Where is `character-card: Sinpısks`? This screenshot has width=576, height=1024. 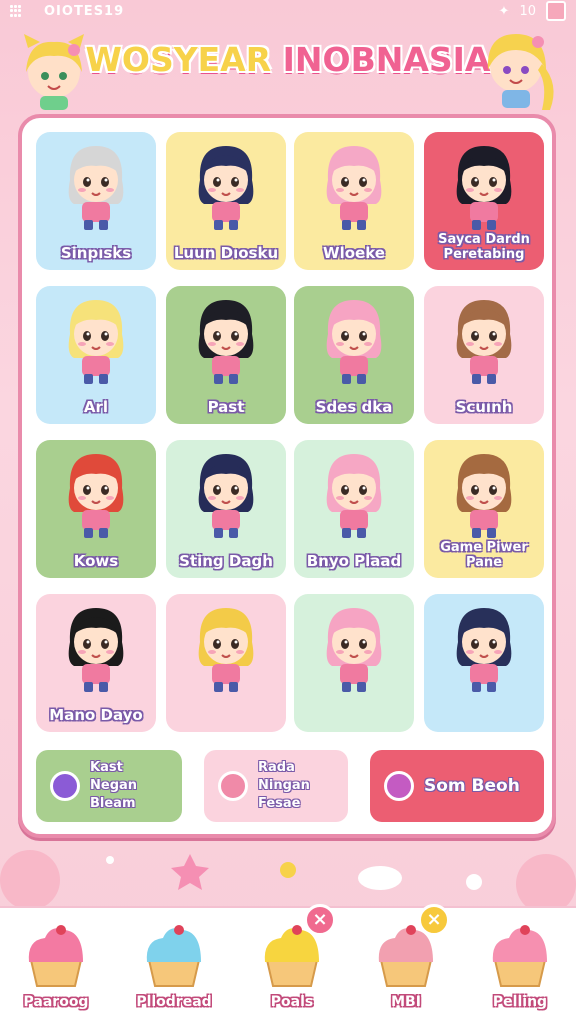
character-card: Sinpısks is located at coordinates (96, 201).